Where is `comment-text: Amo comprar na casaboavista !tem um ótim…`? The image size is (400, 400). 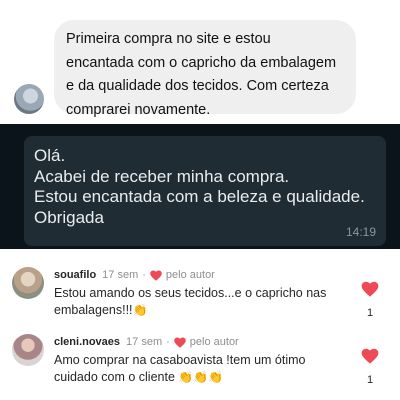
comment-text: Amo comprar na casaboavista !tem um ótim… is located at coordinates (204, 368).